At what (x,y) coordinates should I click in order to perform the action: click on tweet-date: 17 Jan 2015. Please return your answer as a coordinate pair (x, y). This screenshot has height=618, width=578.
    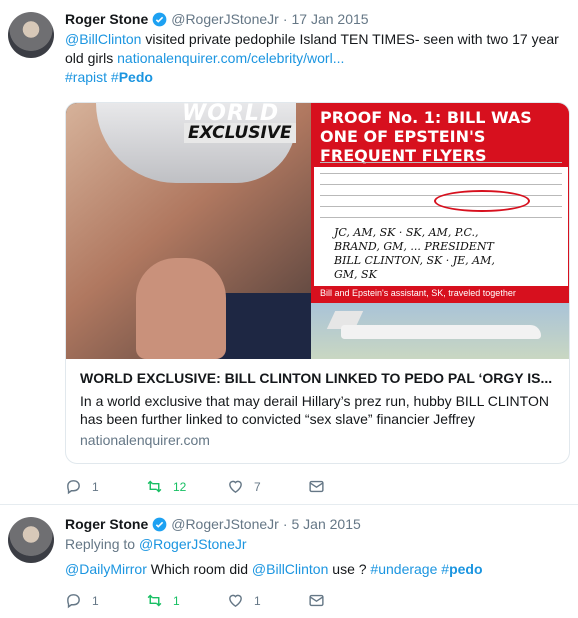
    Looking at the image, I should click on (330, 19).